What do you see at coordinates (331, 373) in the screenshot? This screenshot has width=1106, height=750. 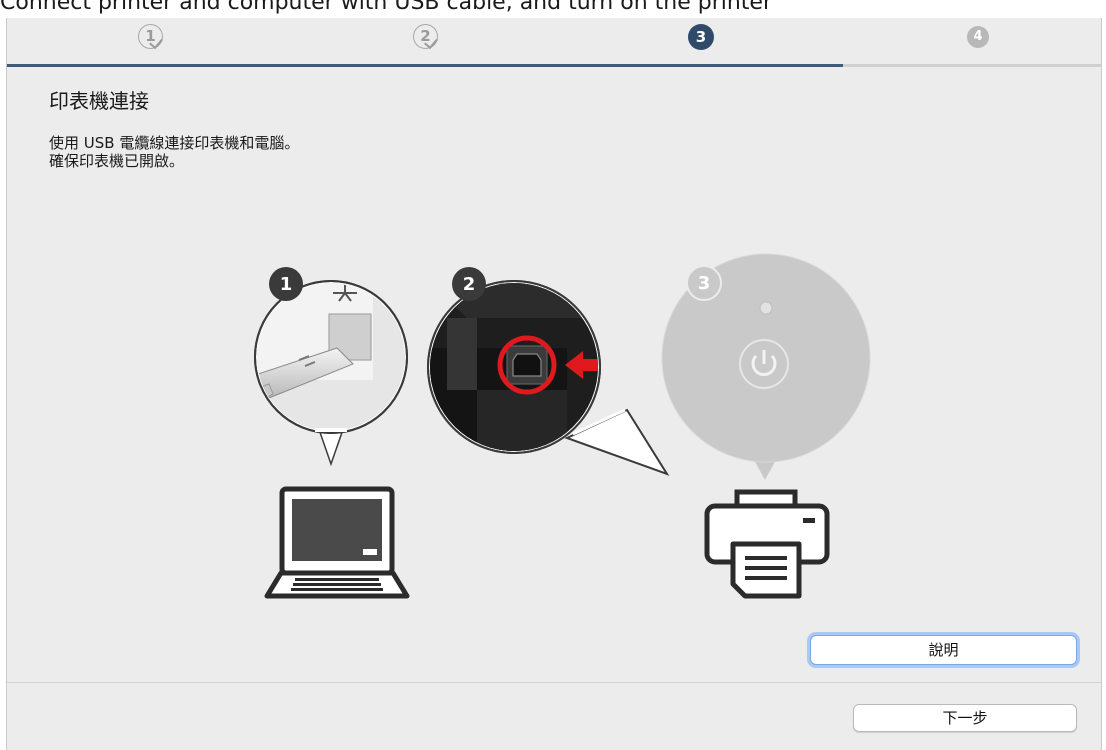 I see `usb-plug-icon` at bounding box center [331, 373].